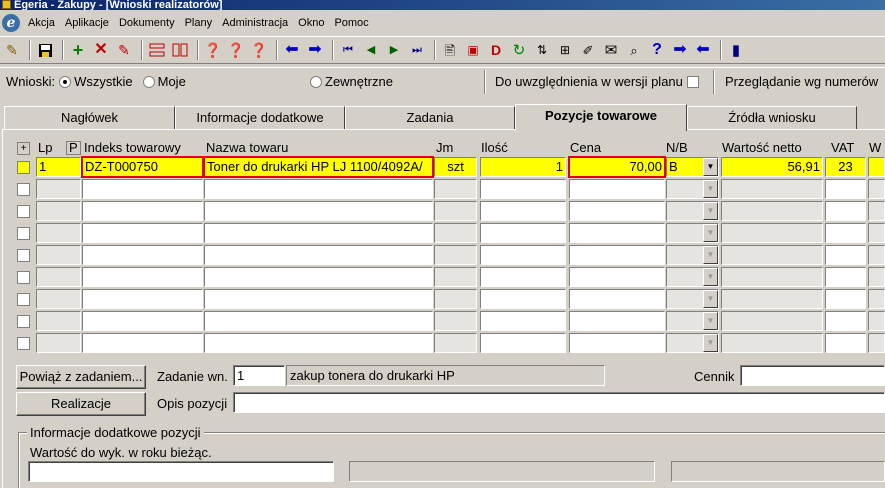 The height and width of the screenshot is (488, 885). What do you see at coordinates (772, 118) in the screenshot?
I see `tab-zrodla-wniosku: Źródła wniosku` at bounding box center [772, 118].